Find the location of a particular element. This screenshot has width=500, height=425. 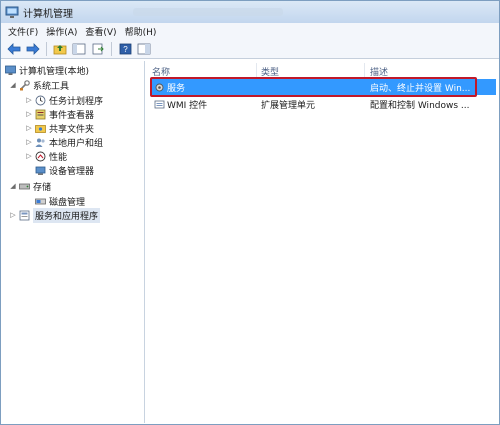

event-viewer-icon is located at coordinates (40, 114).